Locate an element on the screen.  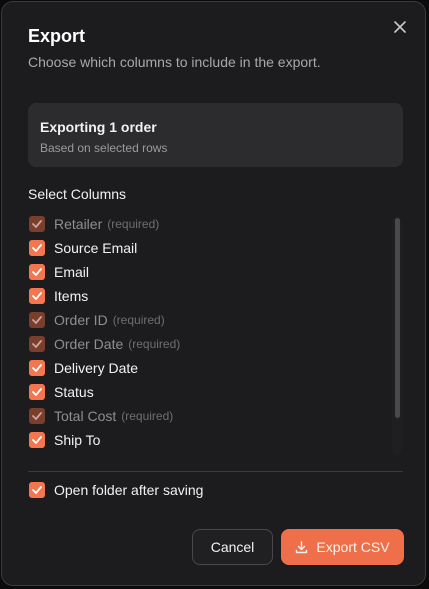
cancel-button: Cancel is located at coordinates (232, 547).